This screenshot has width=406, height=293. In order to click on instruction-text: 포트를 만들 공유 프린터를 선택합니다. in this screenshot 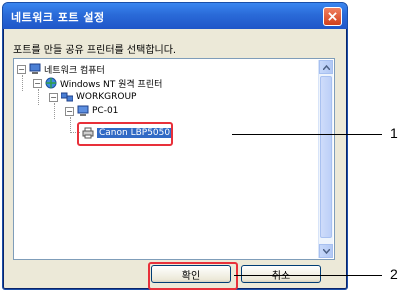, I will do `click(95, 50)`.